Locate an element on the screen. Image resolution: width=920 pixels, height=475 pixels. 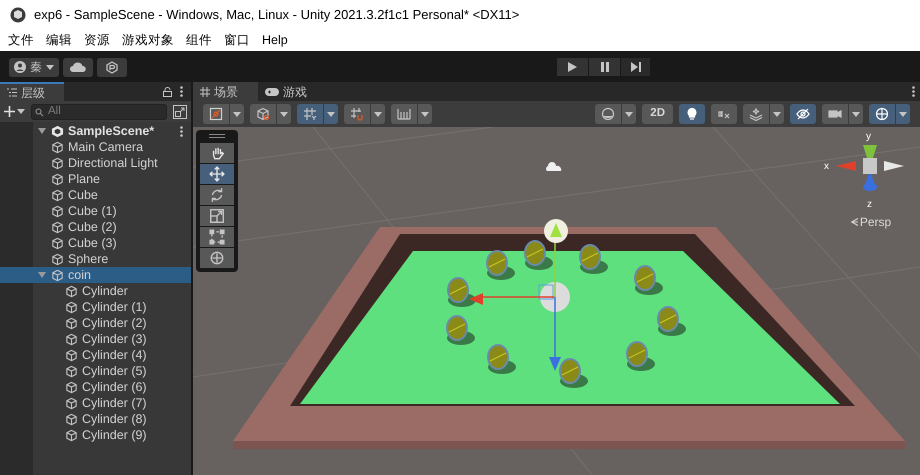
hierarchy-row: Cylinder (8) is located at coordinates (95, 419).